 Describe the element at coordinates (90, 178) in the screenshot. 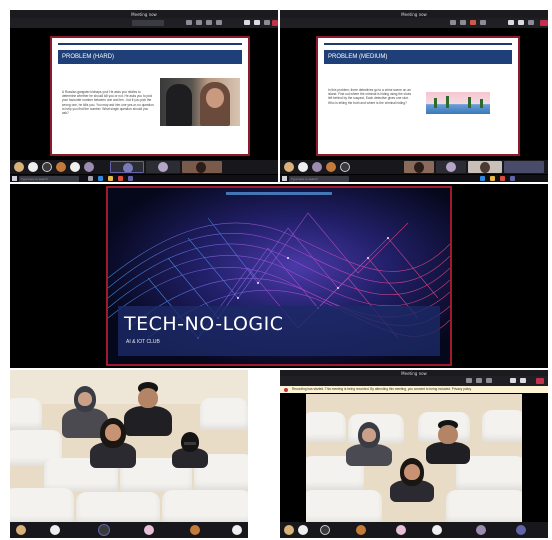

I see `task-view-icon` at that location.